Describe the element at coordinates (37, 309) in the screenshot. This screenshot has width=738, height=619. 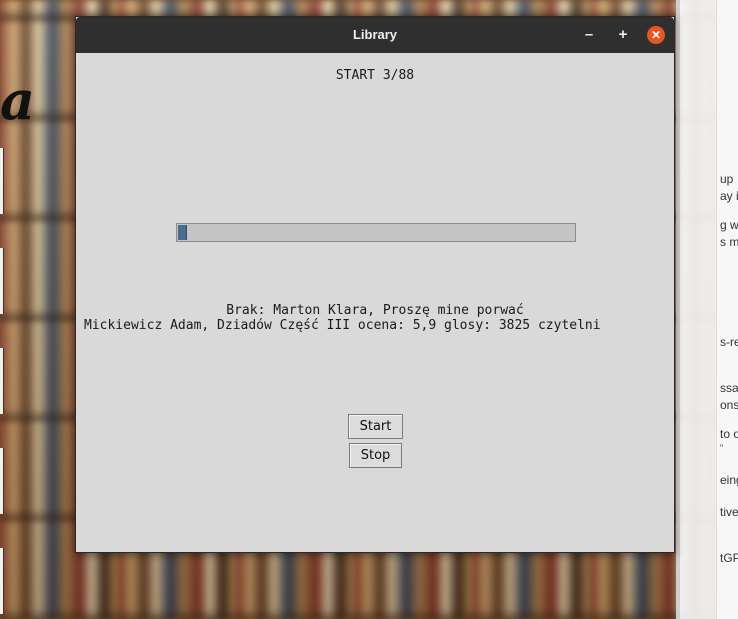
I see `background-left-page: a` at that location.